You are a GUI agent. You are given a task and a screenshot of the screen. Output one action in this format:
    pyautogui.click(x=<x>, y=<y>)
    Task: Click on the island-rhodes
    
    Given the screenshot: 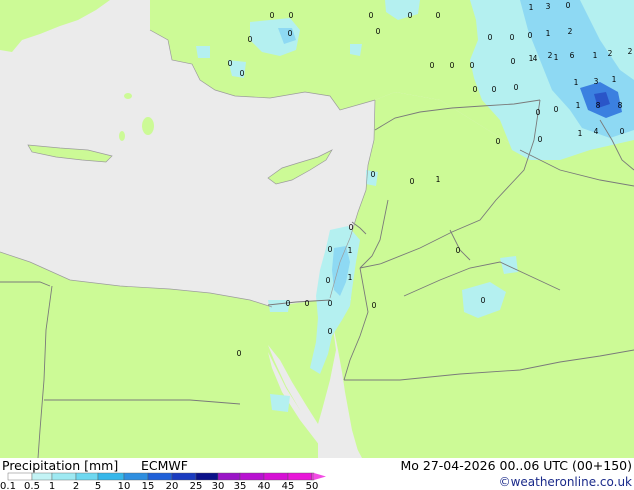 What is the action you would take?
    pyautogui.click(x=148, y=126)
    